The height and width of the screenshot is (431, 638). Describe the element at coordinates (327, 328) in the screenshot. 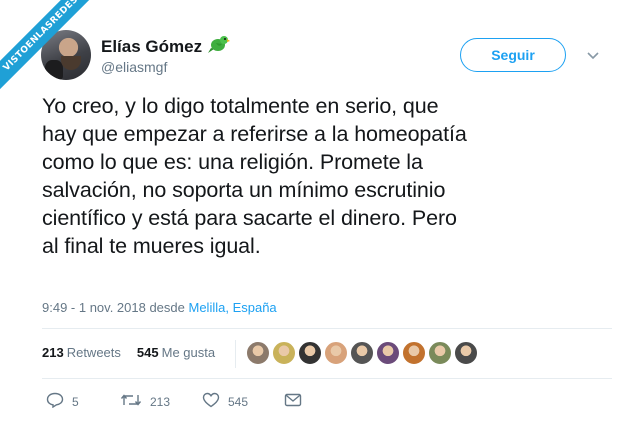

I see `divider-top` at that location.